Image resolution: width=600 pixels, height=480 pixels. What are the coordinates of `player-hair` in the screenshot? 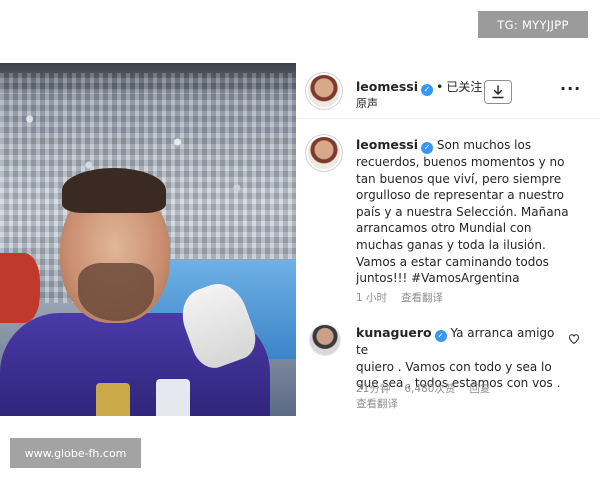 It's located at (114, 190).